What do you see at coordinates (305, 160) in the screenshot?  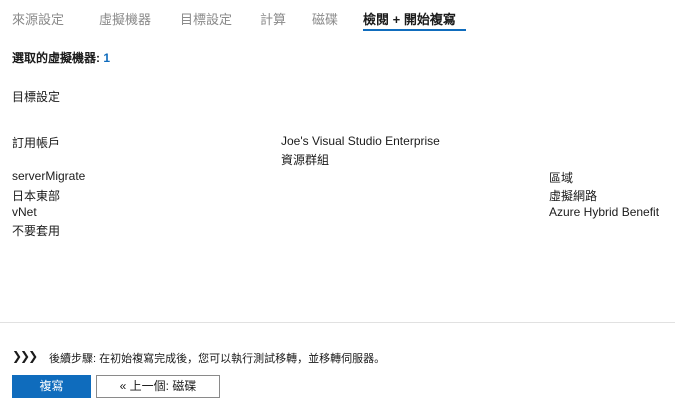 I see `resource-group-label: 資源群組` at bounding box center [305, 160].